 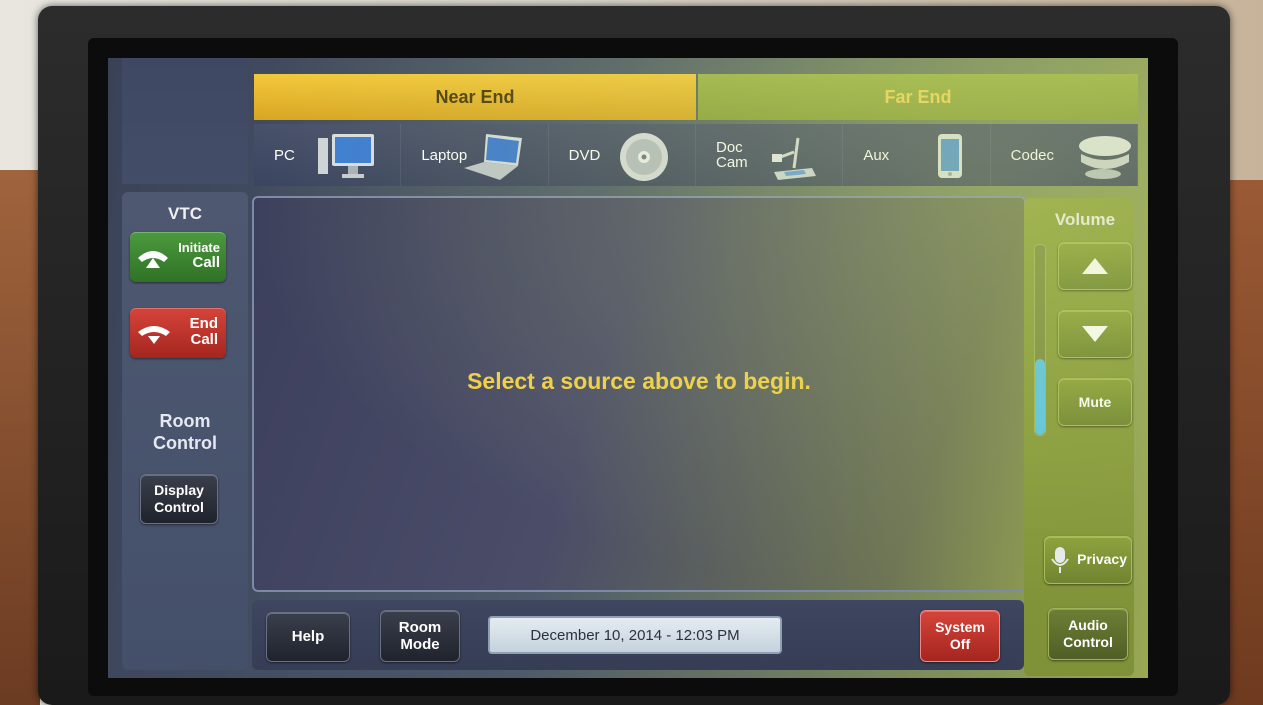 What do you see at coordinates (917, 155) in the screenshot?
I see `source-aux-button: Aux` at bounding box center [917, 155].